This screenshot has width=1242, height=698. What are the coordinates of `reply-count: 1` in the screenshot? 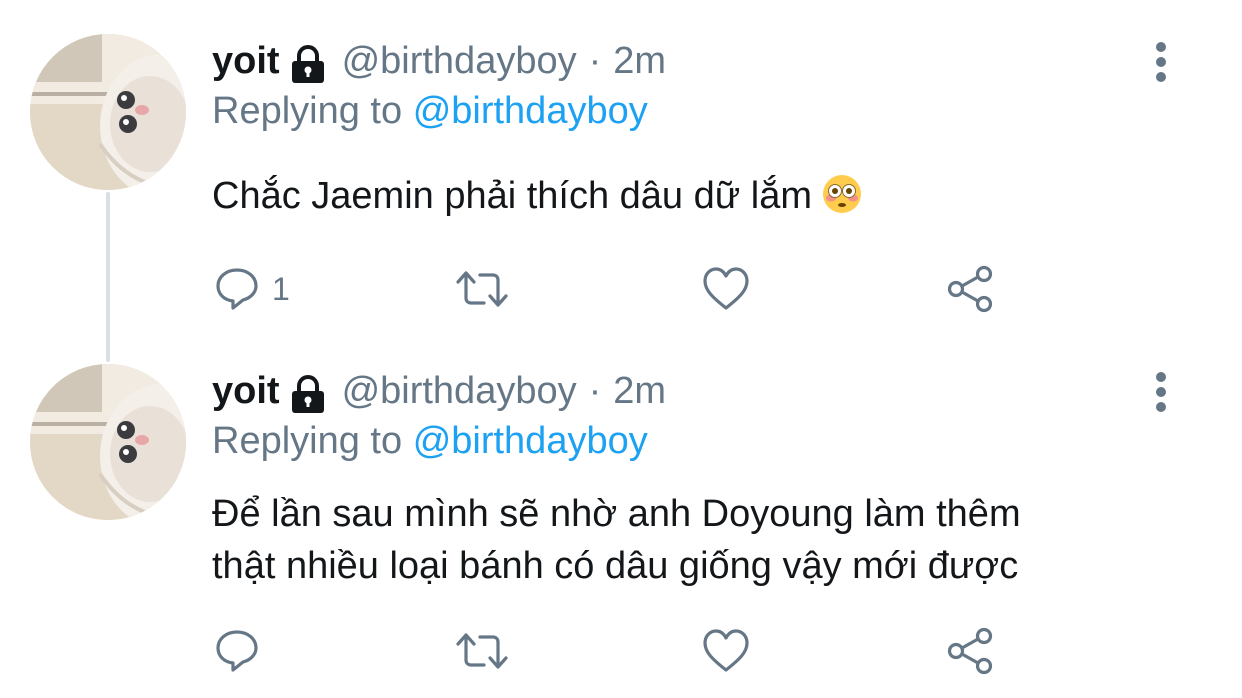 It's located at (281, 288).